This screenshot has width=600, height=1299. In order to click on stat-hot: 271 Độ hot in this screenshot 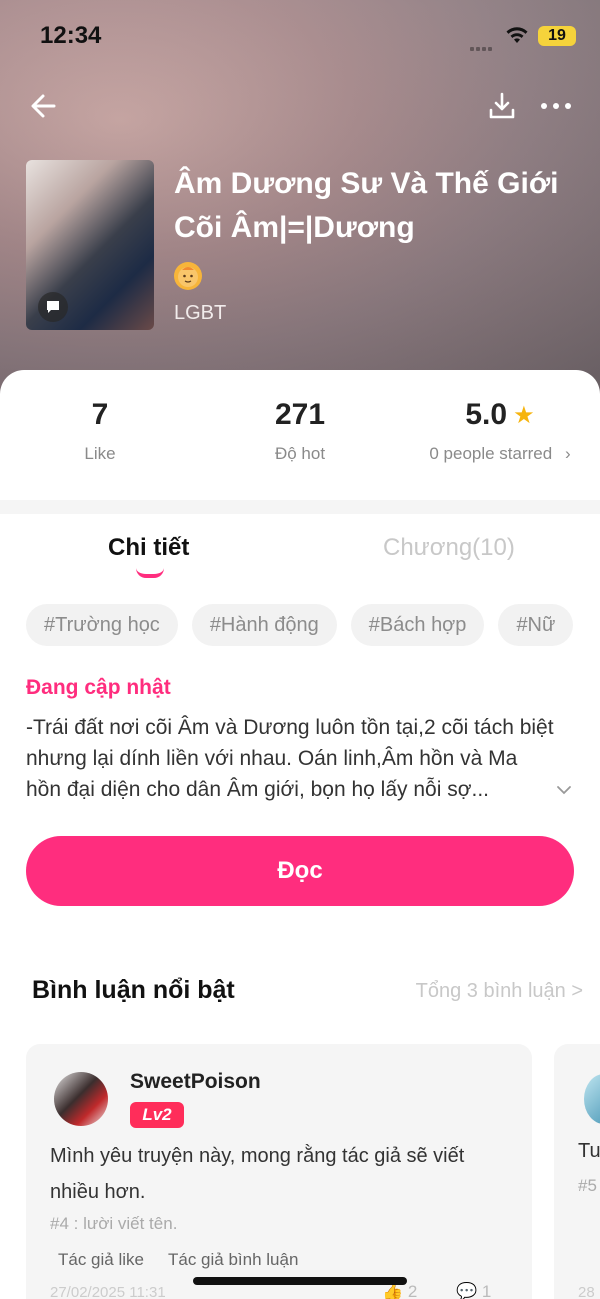, I will do `click(300, 431)`.